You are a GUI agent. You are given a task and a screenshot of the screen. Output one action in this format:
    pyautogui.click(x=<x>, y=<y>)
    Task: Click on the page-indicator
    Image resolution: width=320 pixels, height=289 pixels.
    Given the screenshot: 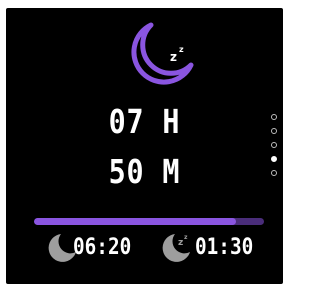 What is the action you would take?
    pyautogui.click(x=277, y=149)
    